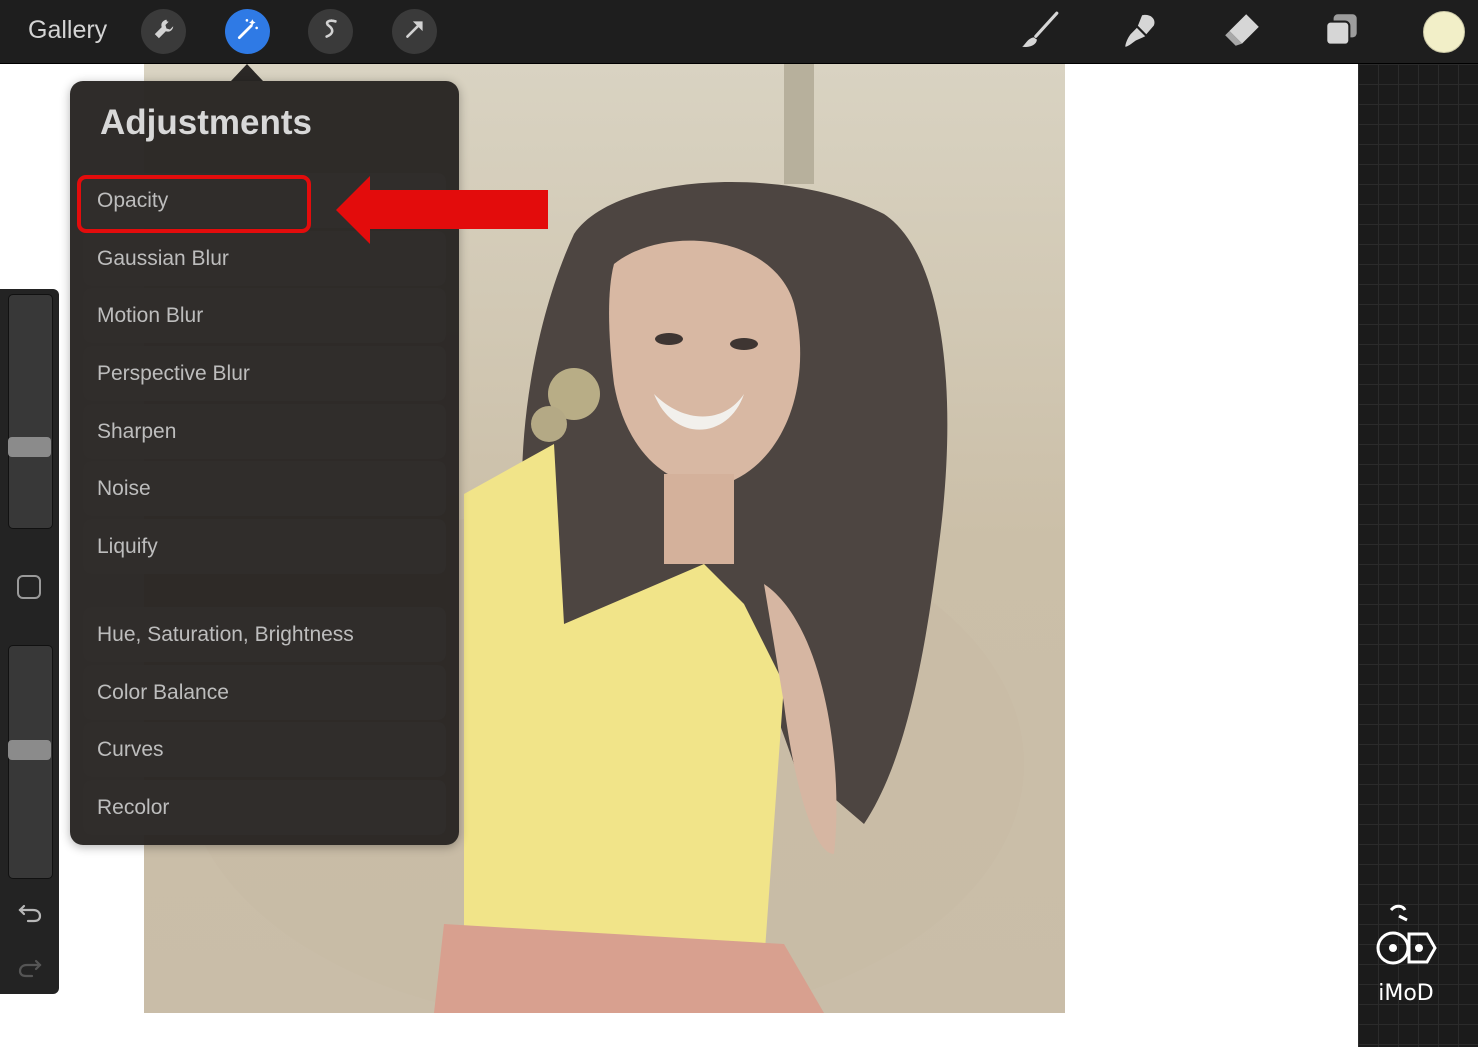 Image resolution: width=1478 pixels, height=1047 pixels. Describe the element at coordinates (29, 446) in the screenshot. I see `brush-size-slider-thumb` at that location.